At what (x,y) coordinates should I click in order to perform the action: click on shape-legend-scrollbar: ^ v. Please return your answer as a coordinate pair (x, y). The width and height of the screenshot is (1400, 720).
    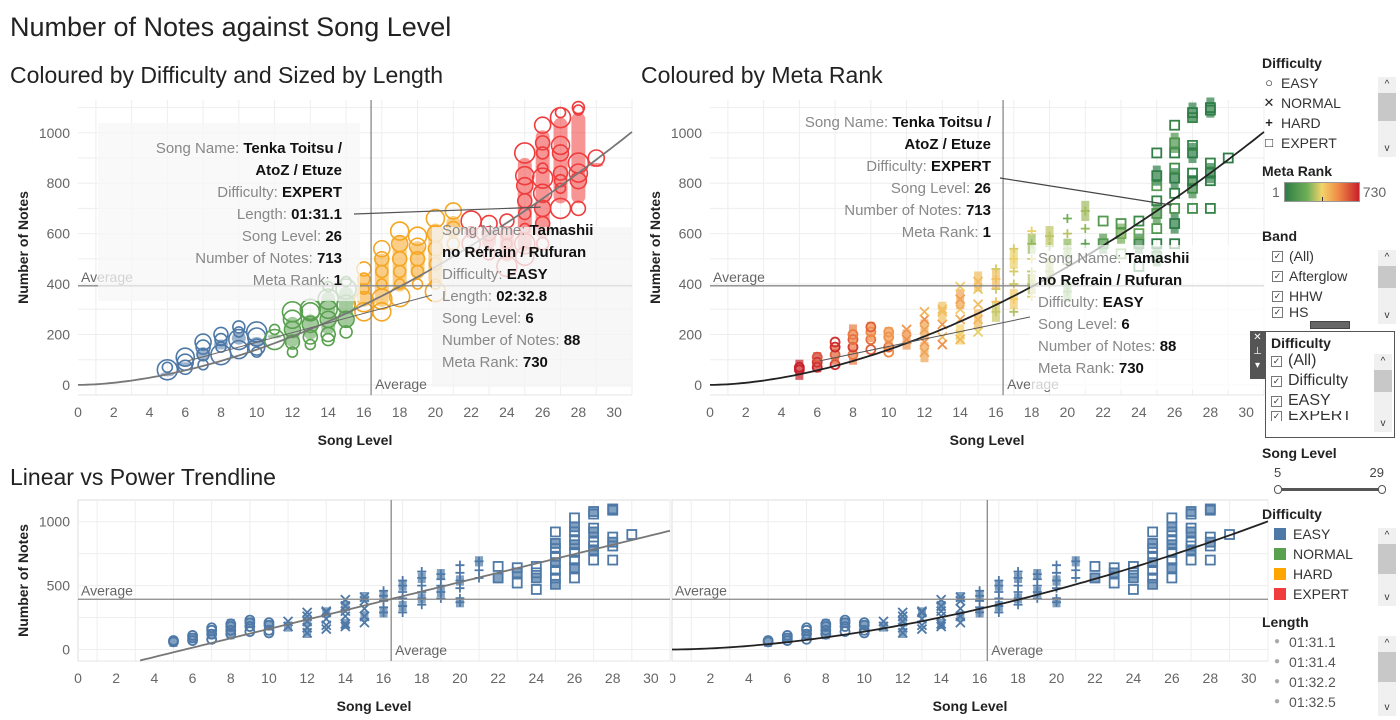
    Looking at the image, I should click on (1387, 117).